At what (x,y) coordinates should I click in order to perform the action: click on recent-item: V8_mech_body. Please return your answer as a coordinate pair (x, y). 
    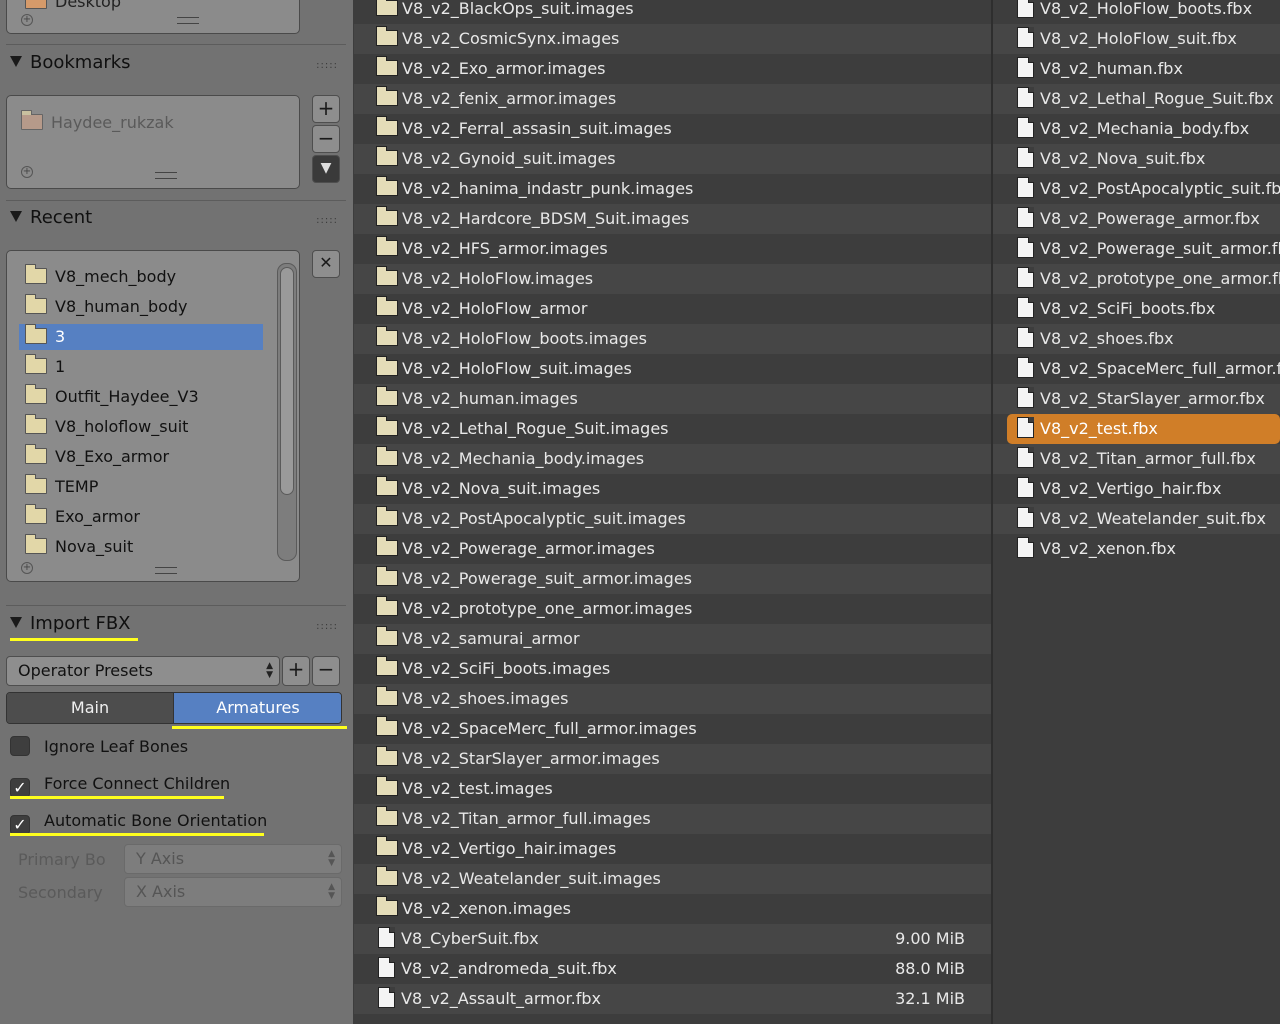
    Looking at the image, I should click on (141, 277).